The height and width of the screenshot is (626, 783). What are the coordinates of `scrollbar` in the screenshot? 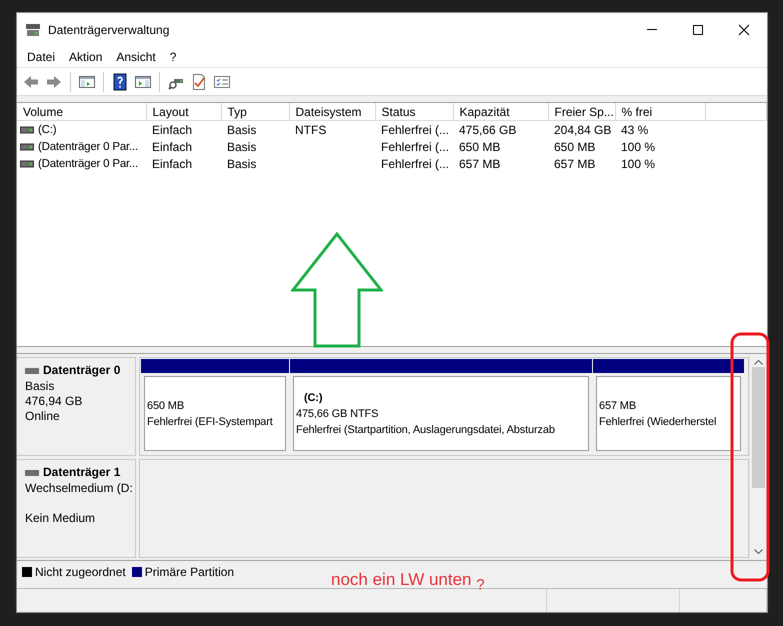 It's located at (758, 457).